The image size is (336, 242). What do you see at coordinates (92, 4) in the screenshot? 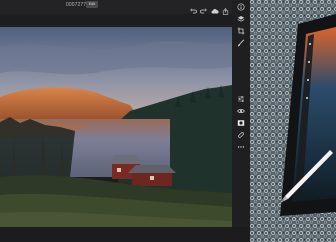
I see `document-badge: Edit` at bounding box center [92, 4].